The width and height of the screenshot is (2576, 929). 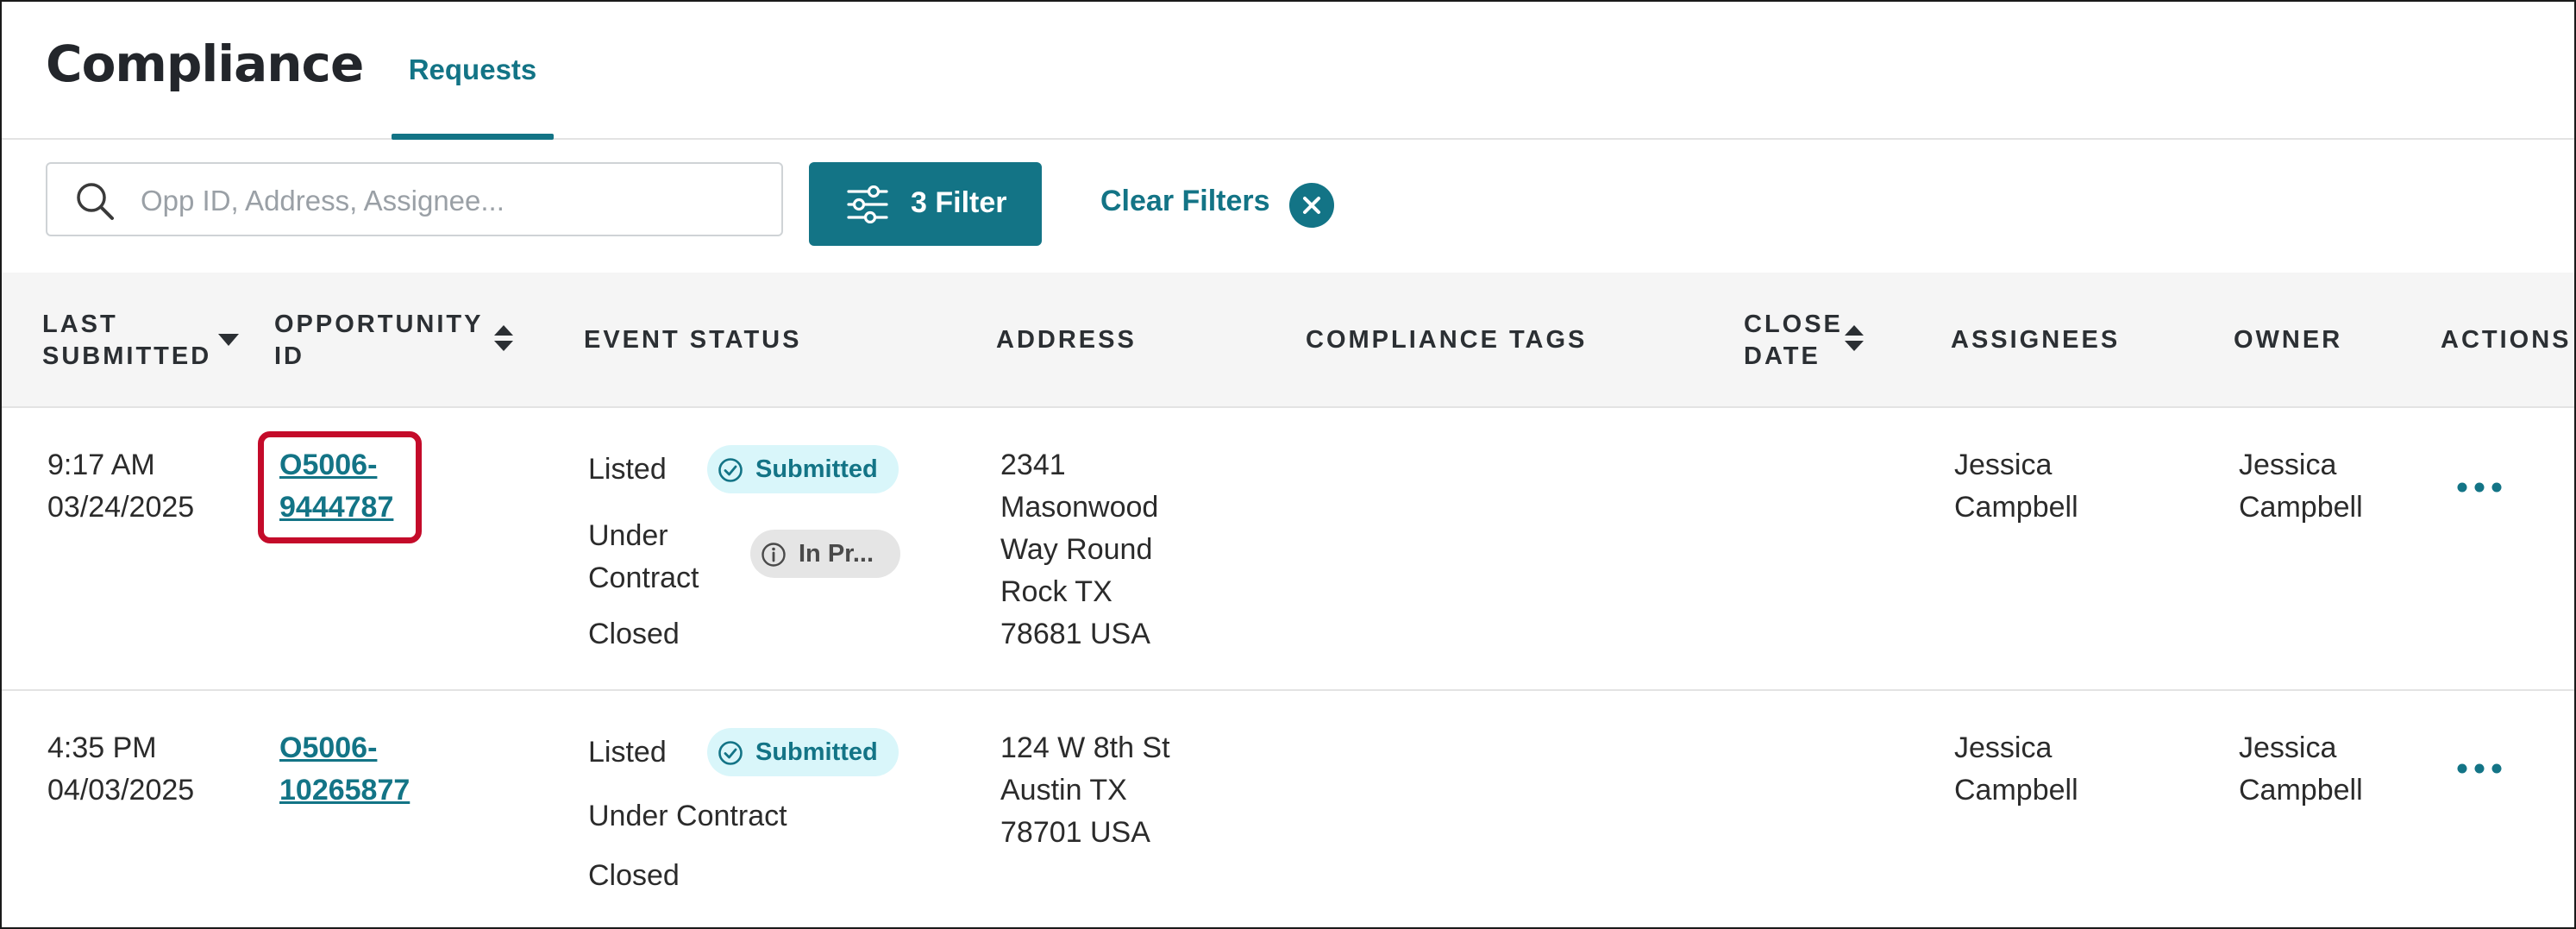 I want to click on last-submitted-cell: 9:17 AM 03/24/2025, so click(x=120, y=486).